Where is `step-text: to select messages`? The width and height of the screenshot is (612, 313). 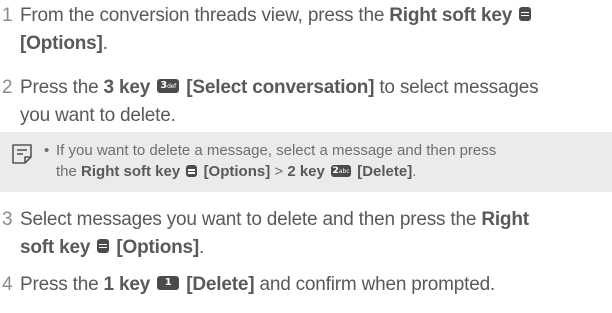
step-text: to select messages is located at coordinates (456, 87).